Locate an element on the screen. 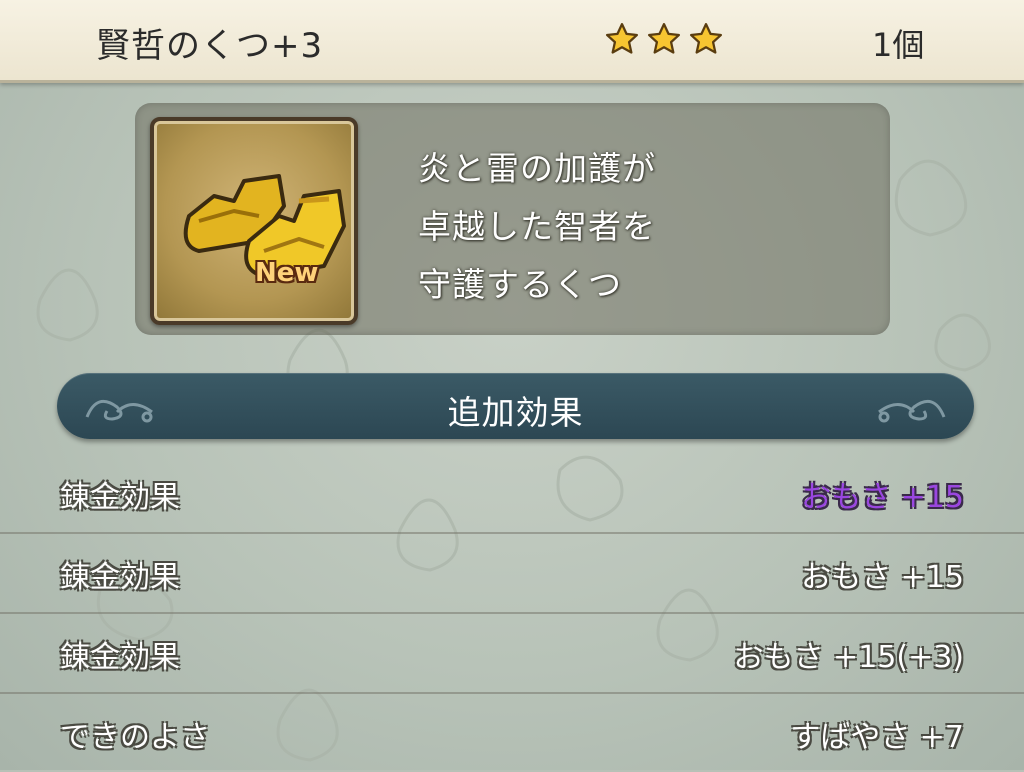  effect-label: できのよさ is located at coordinates (135, 737).